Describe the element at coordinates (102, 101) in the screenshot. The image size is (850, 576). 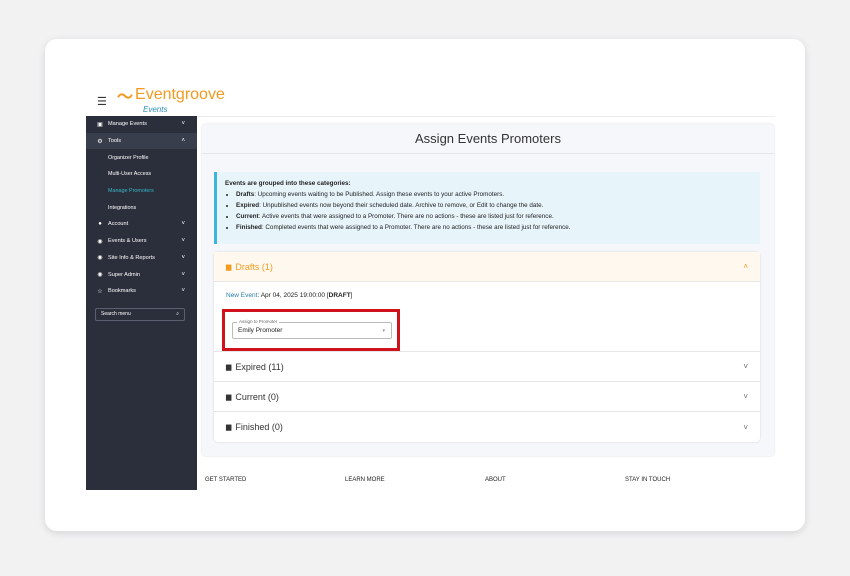
I see `hamburger-icon: ☰` at that location.